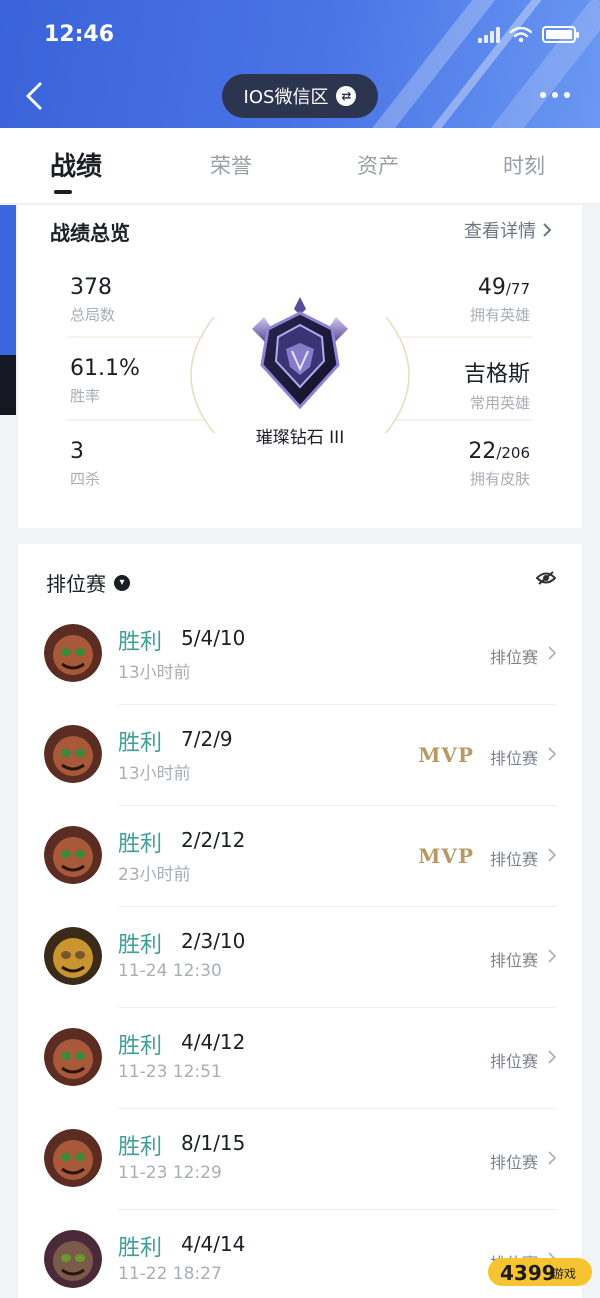  Describe the element at coordinates (231, 165) in the screenshot. I see `tab-honor: 荣誉` at that location.